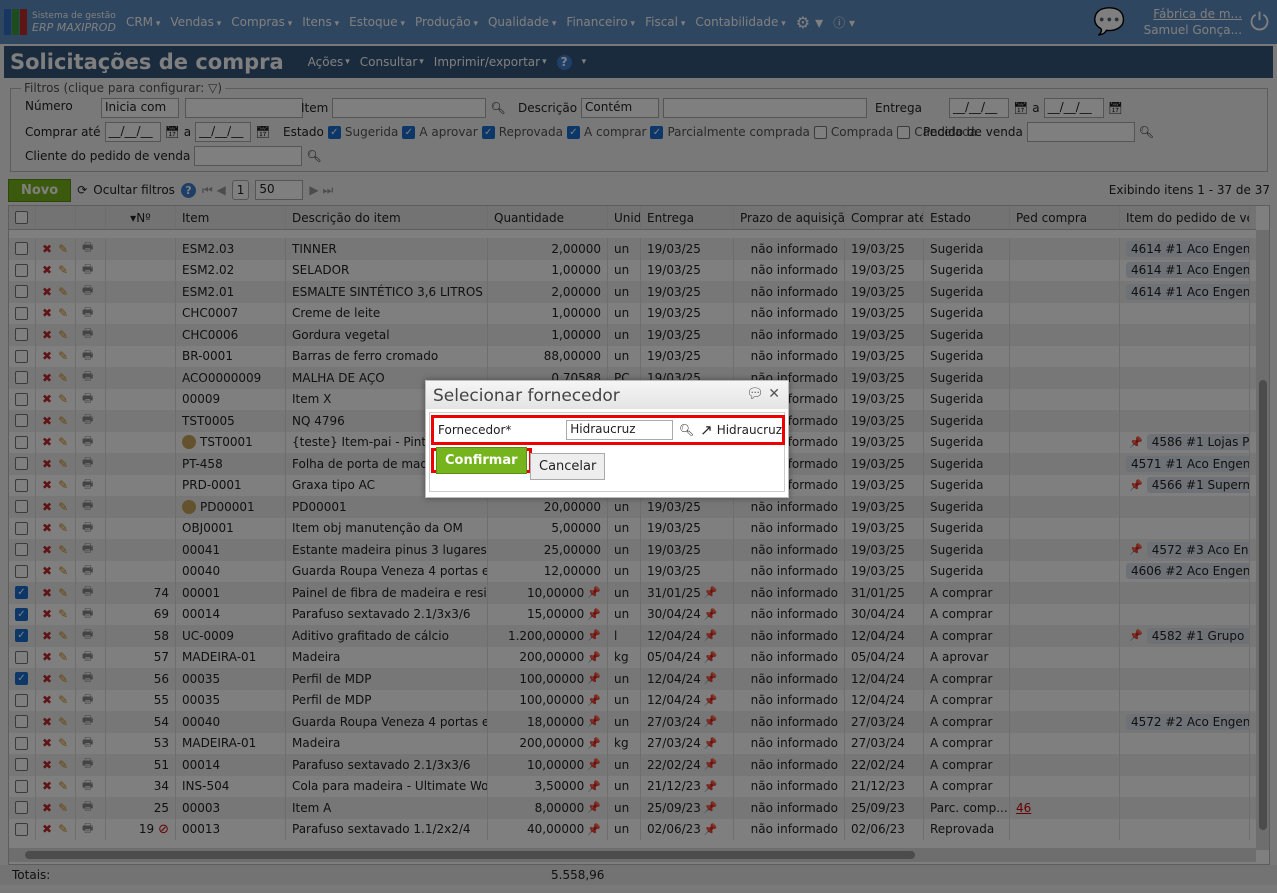 This screenshot has height=893, width=1277. What do you see at coordinates (749, 430) in the screenshot?
I see `fornecedor-link: Hidraucruz` at bounding box center [749, 430].